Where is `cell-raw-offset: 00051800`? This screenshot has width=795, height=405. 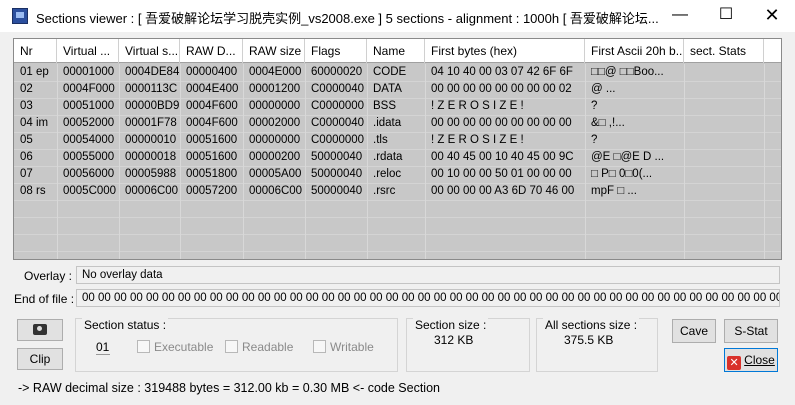 cell-raw-offset: 00051800 is located at coordinates (212, 174).